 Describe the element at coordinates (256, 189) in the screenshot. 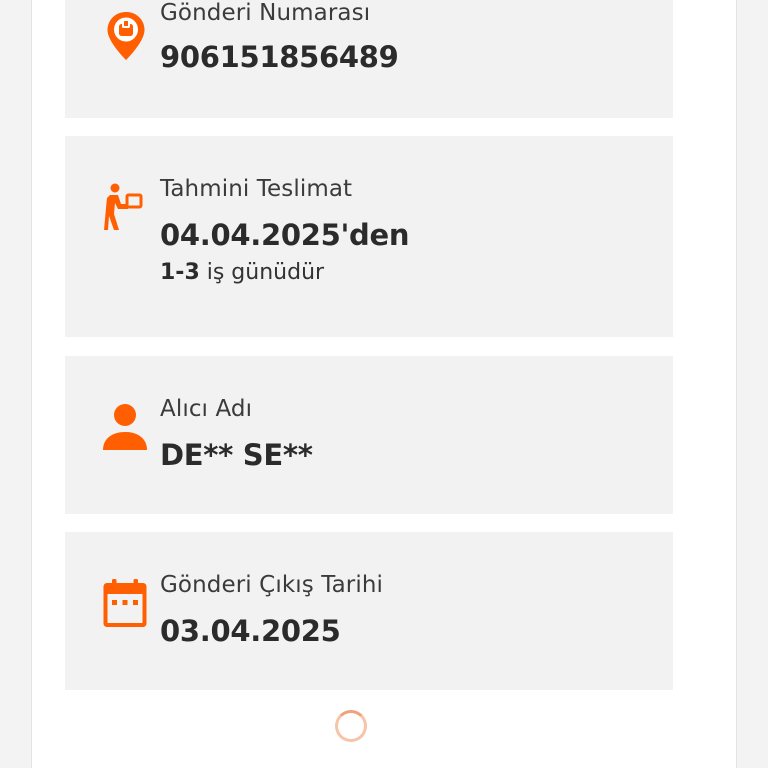

I see `estimated-delivery-label: Tahmini Teslimat` at that location.